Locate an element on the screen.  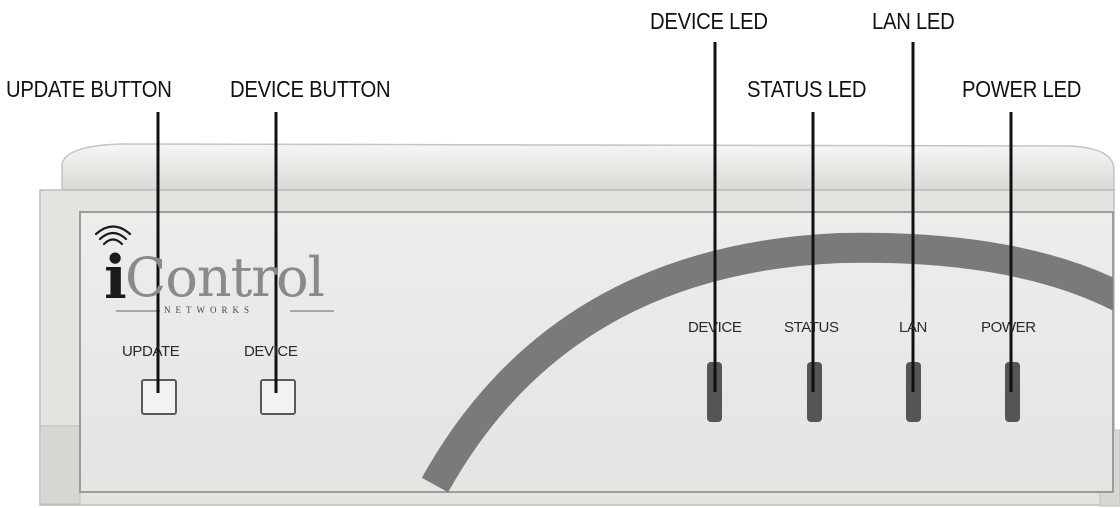
lan-led-callout: LAN LED is located at coordinates (913, 21).